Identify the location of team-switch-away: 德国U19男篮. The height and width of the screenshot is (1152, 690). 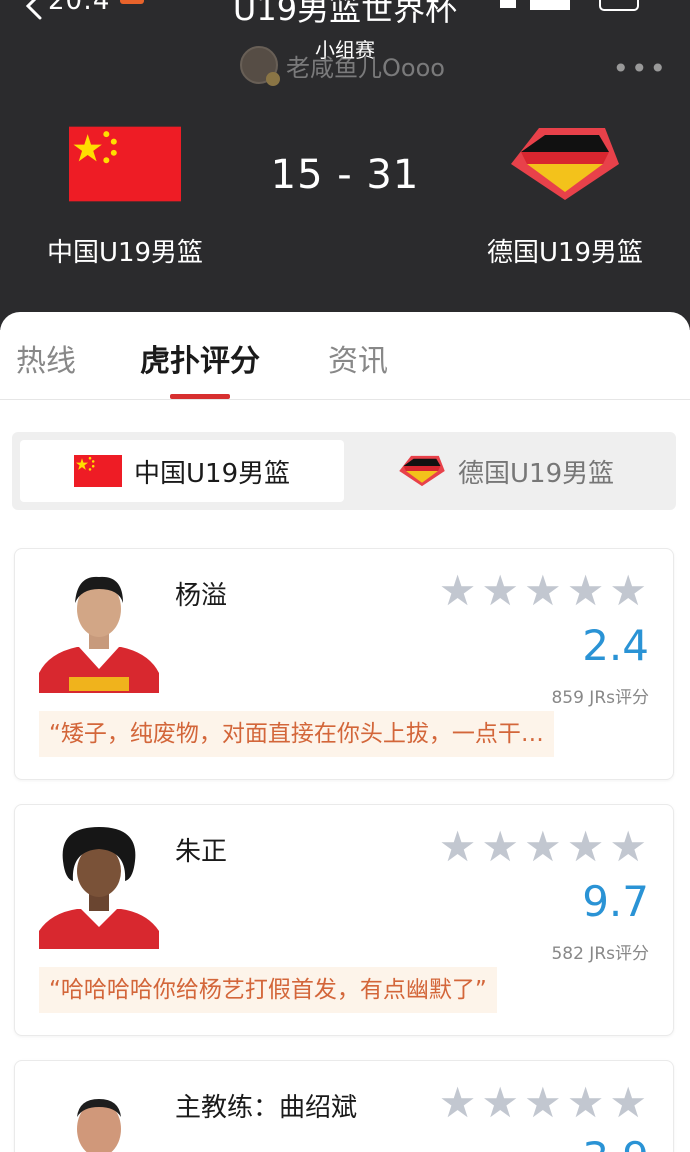
(512, 471).